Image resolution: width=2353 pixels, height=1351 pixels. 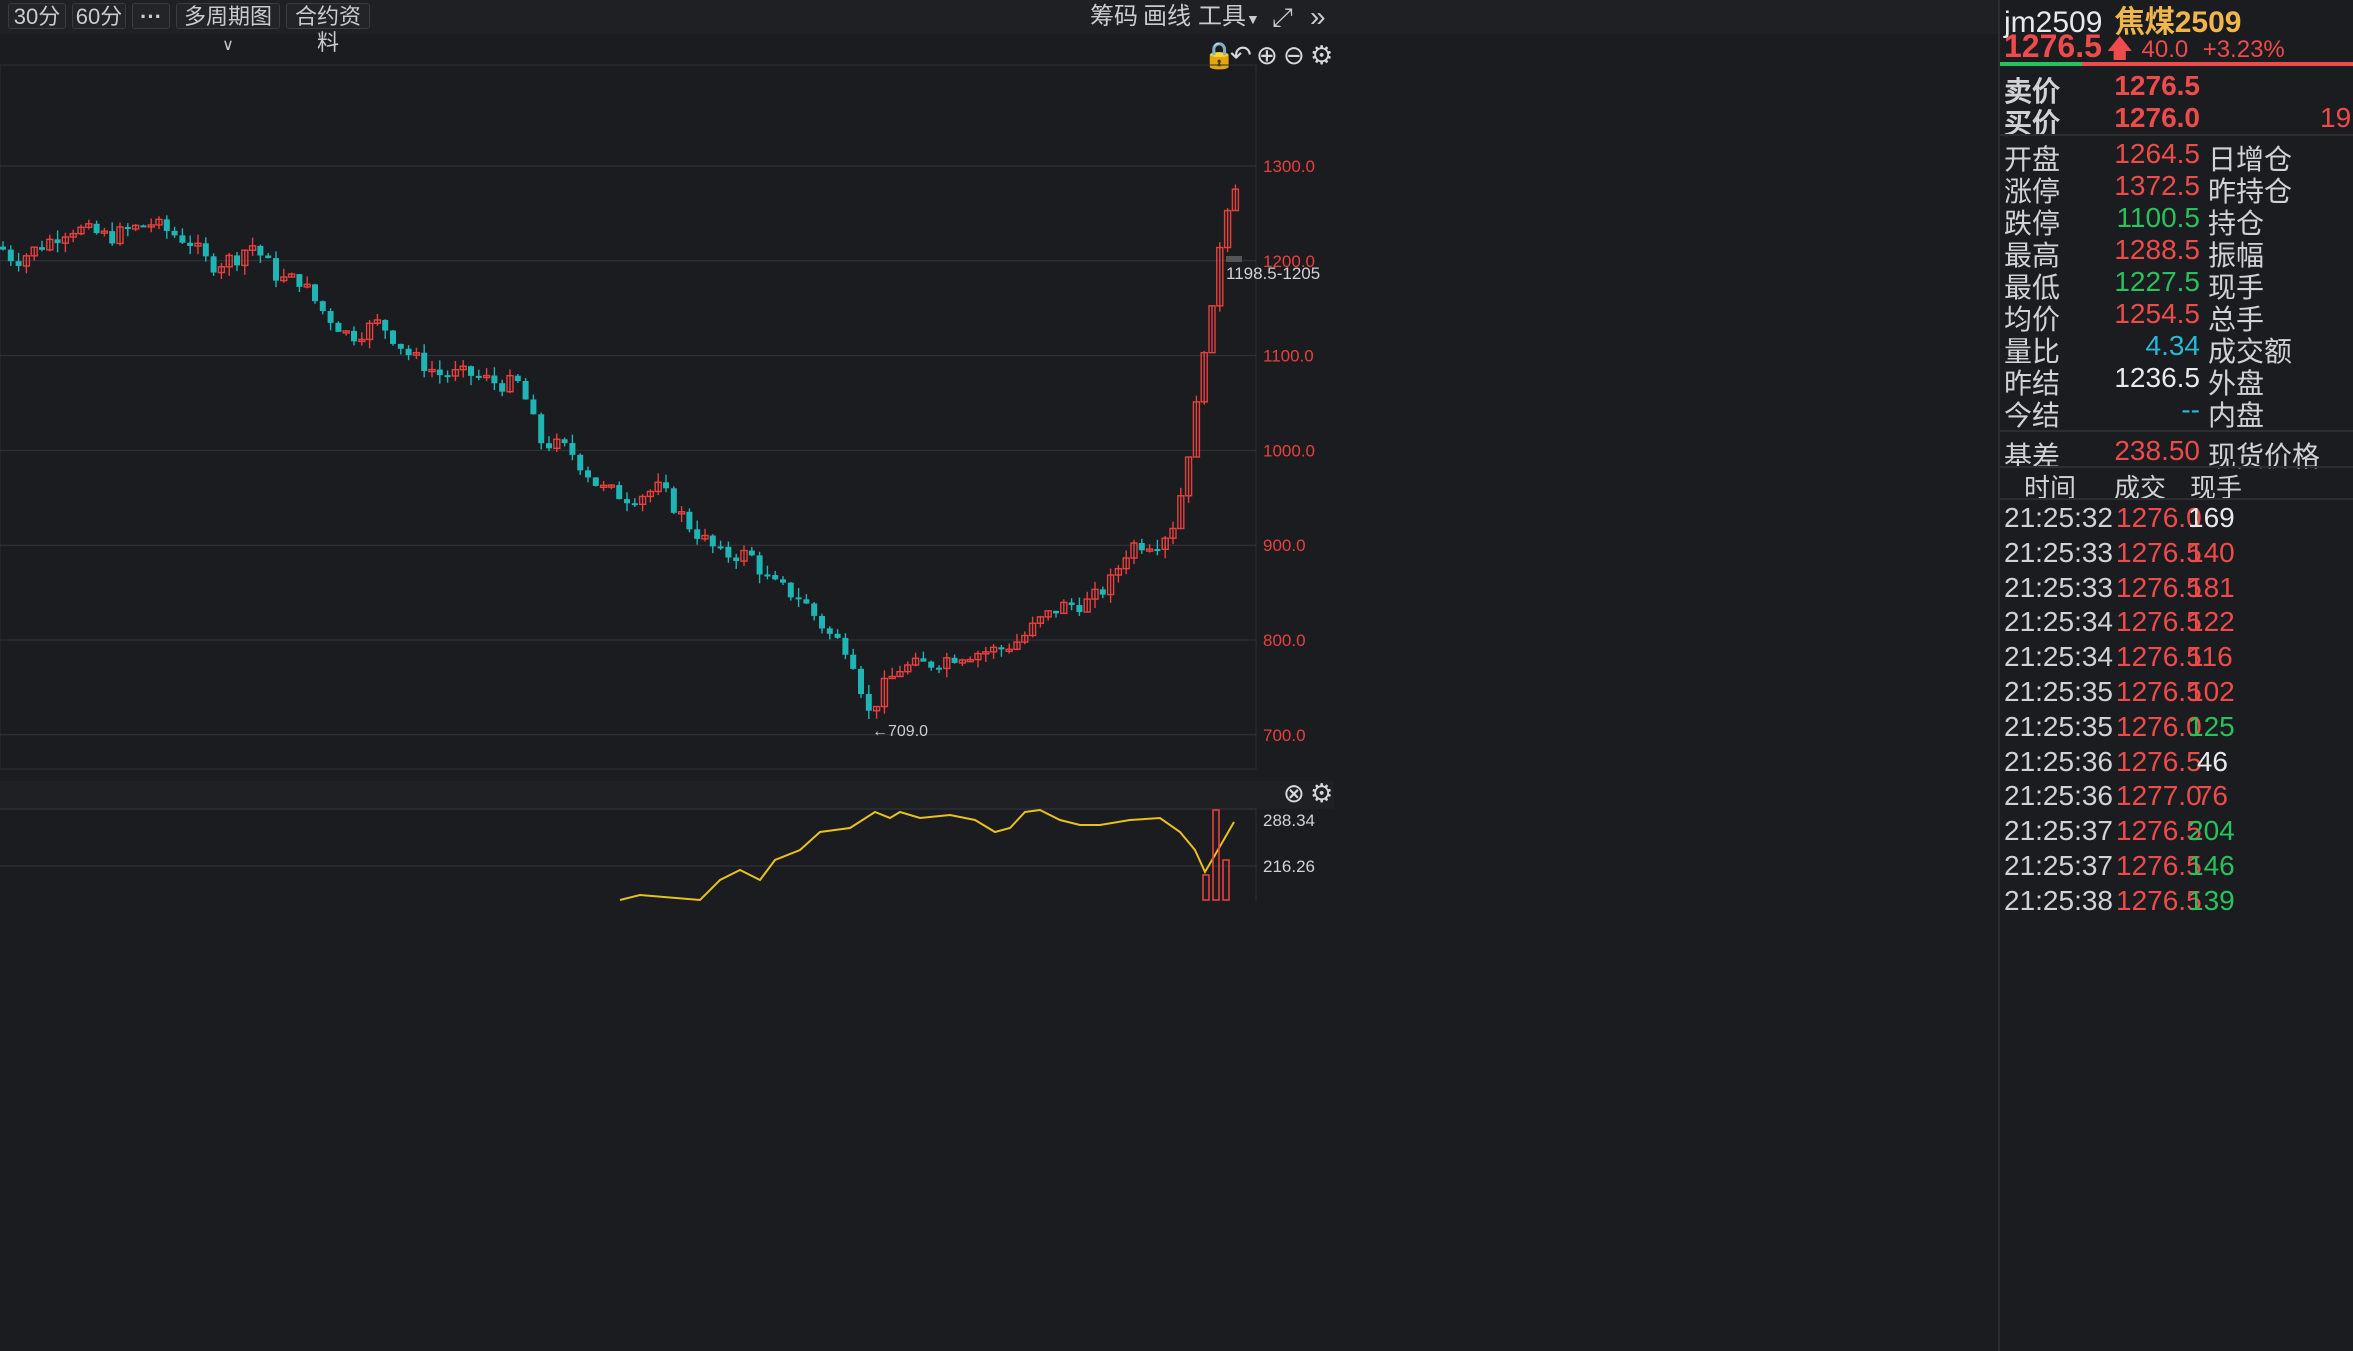 I want to click on subchart-settings-icon: ⚙, so click(x=1321, y=795).